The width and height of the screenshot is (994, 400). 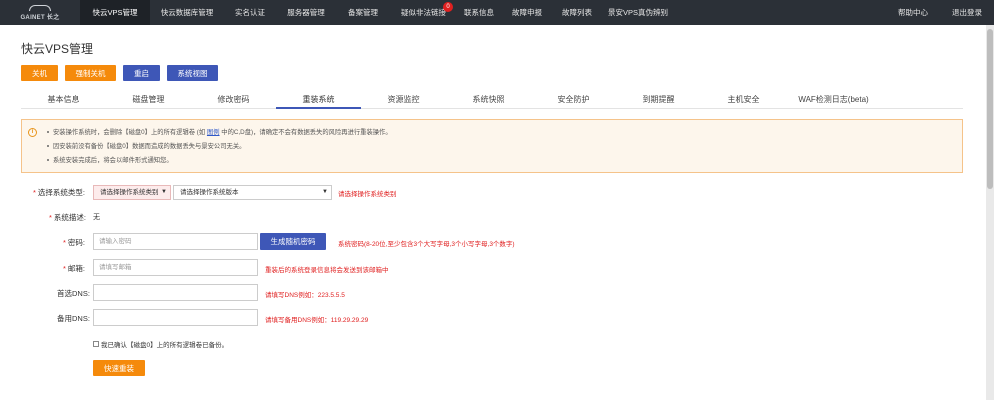 What do you see at coordinates (577, 12) in the screenshot?
I see `nav-item-fault-list: 故障列表` at bounding box center [577, 12].